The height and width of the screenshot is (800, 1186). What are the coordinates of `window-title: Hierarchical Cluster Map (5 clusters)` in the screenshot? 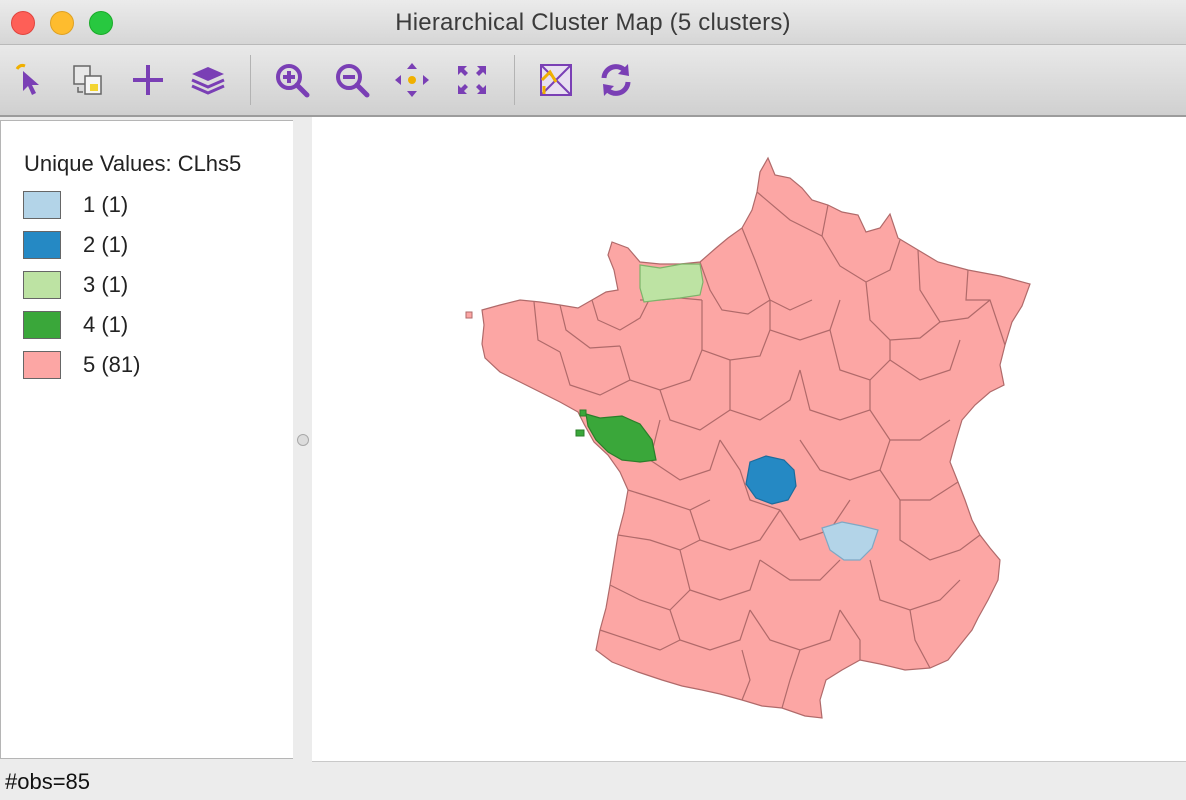 It's located at (593, 22).